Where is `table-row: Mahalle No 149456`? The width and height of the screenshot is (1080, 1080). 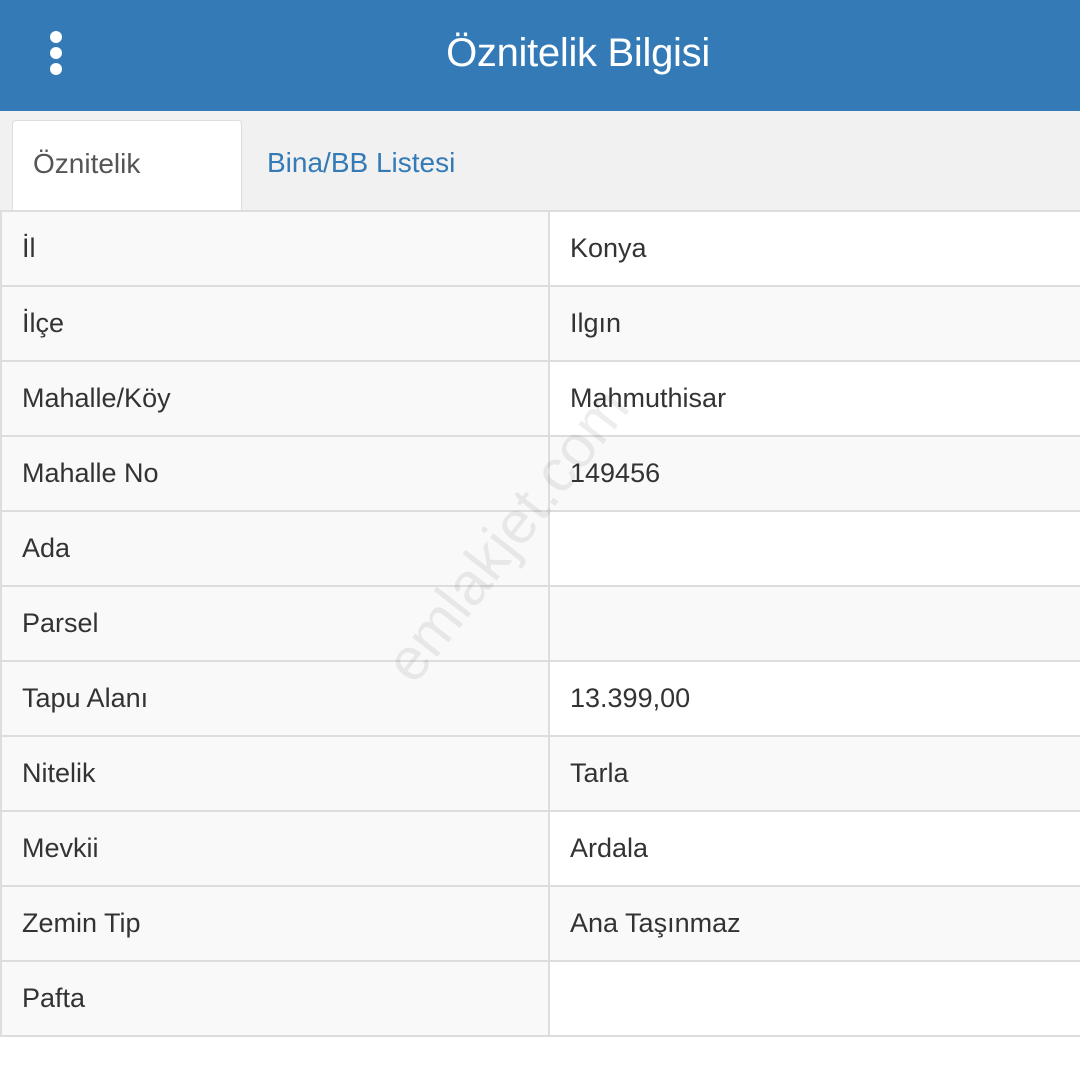 table-row: Mahalle No 149456 is located at coordinates (540, 473).